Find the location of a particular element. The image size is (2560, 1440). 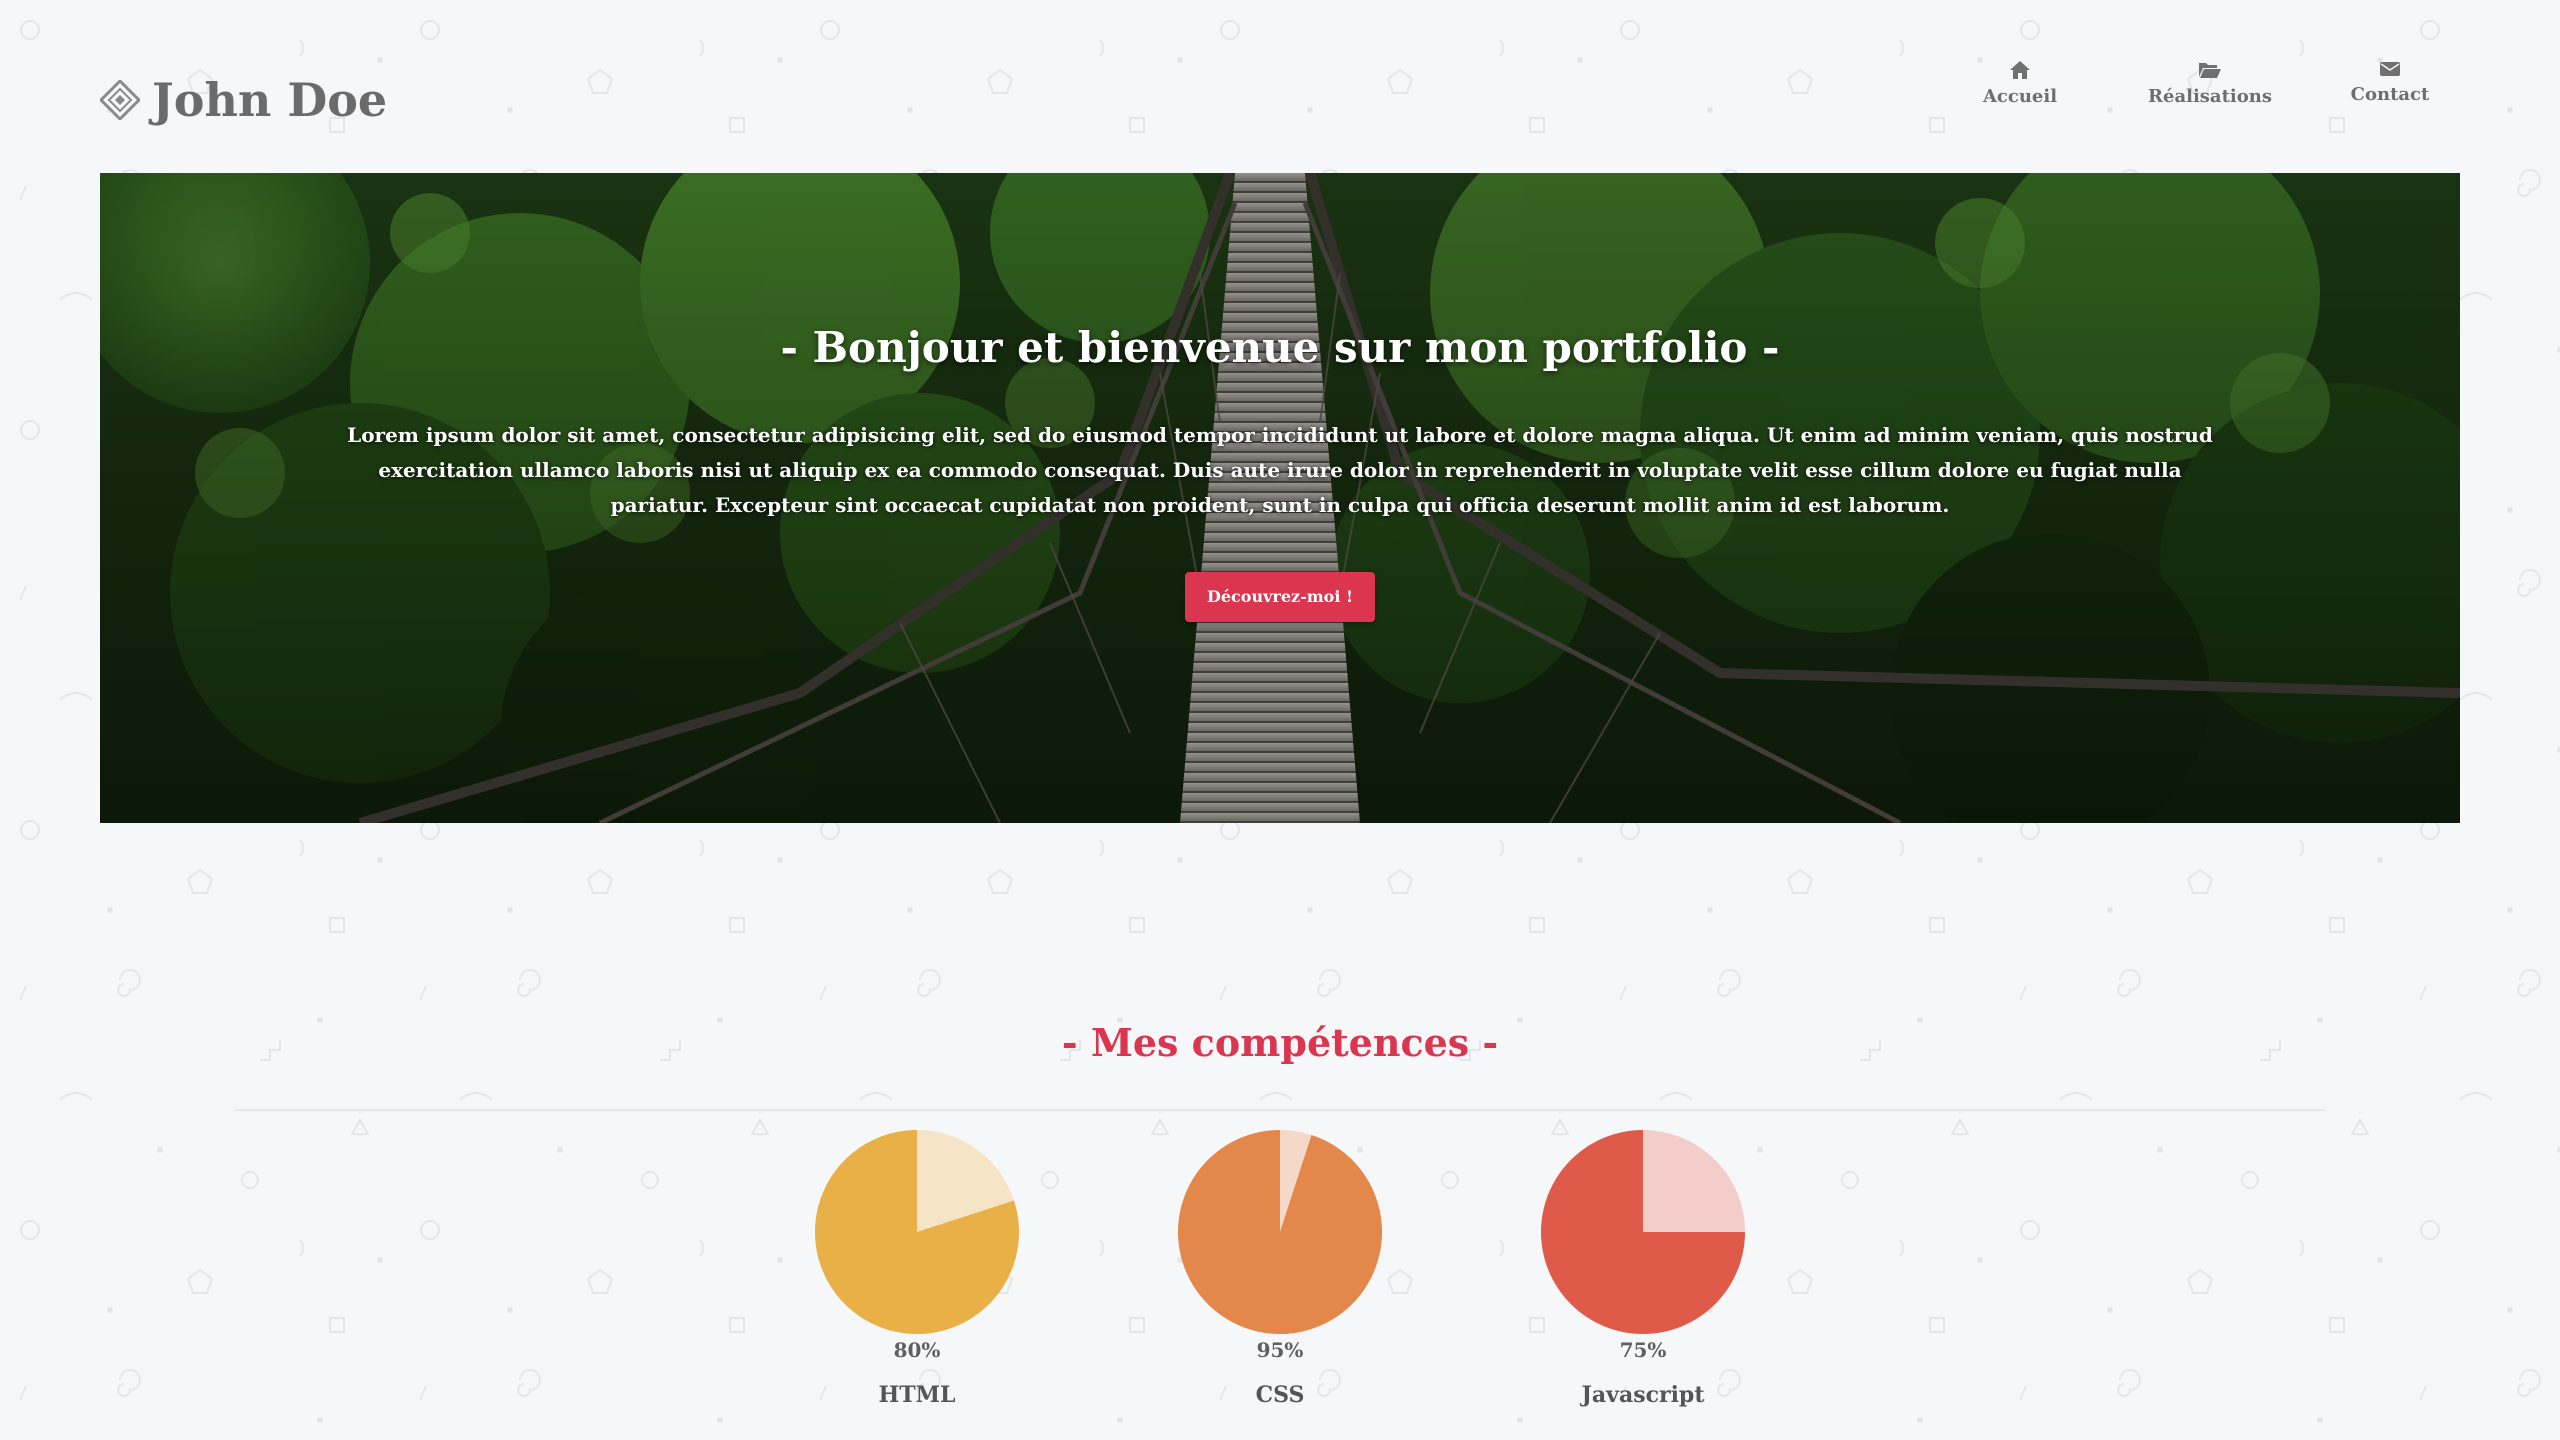

nav-item-realisations: Réalisations is located at coordinates (2210, 79).